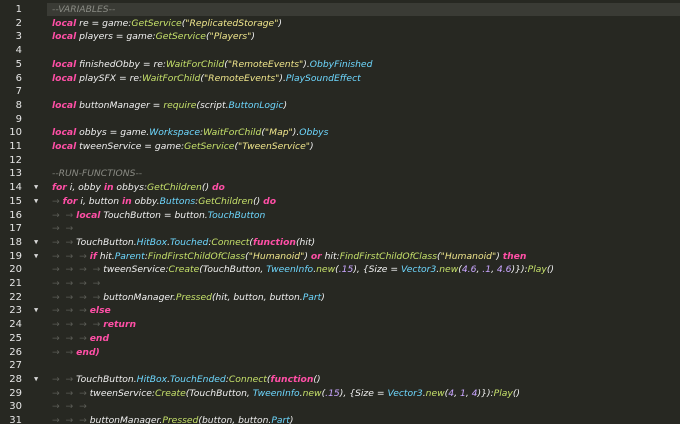 The height and width of the screenshot is (424, 680). Describe the element at coordinates (233, 270) in the screenshot. I see `code-token: (TouchButton,` at that location.